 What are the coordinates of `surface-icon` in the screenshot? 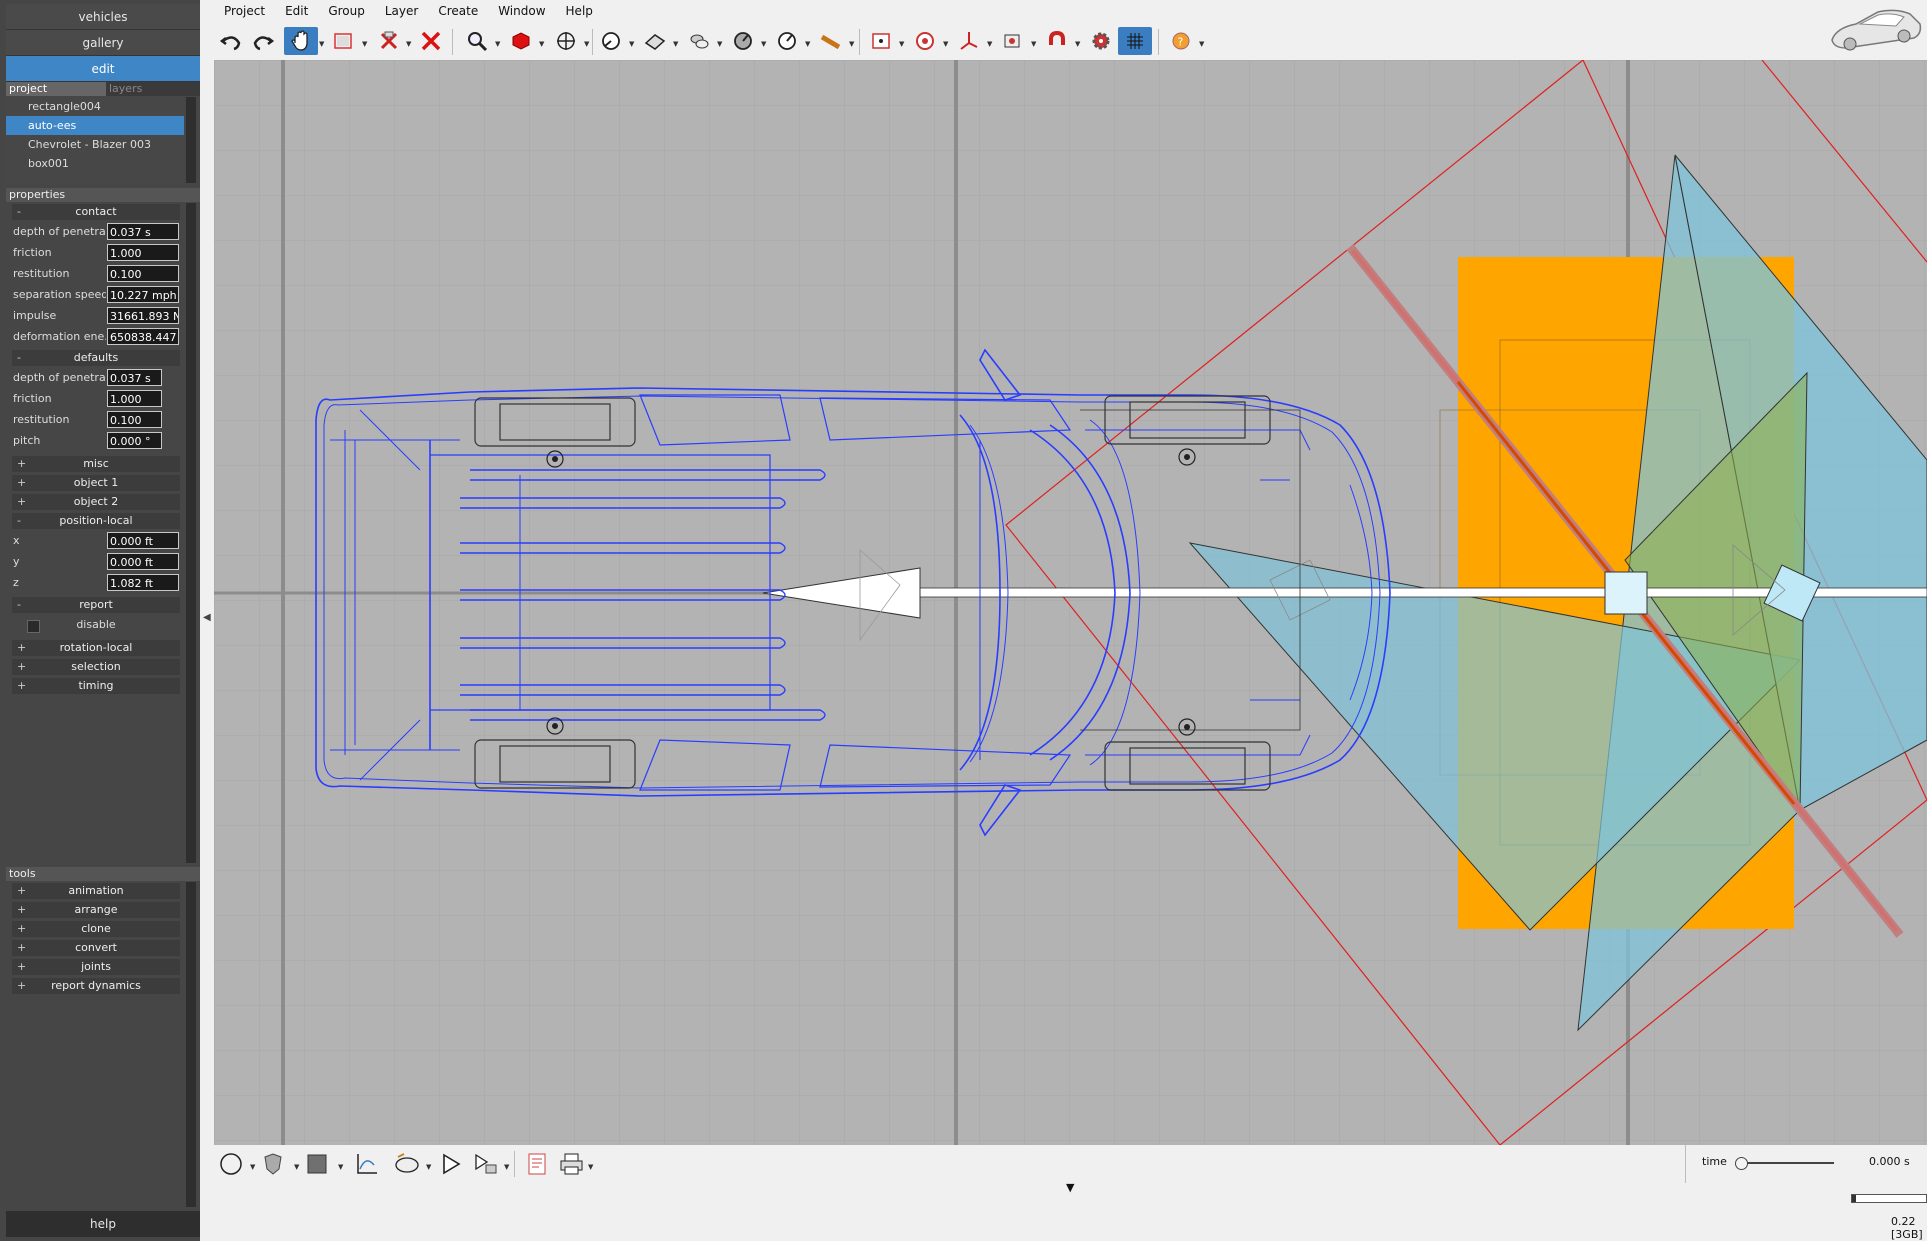 It's located at (655, 41).